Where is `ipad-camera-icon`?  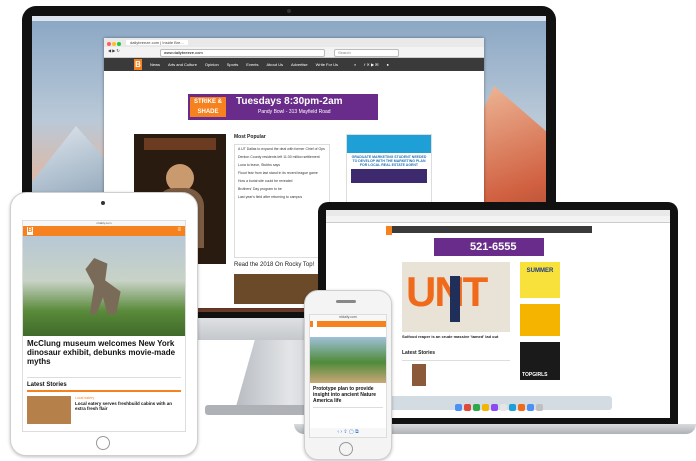
ipad-camera-icon is located at coordinates (103, 203).